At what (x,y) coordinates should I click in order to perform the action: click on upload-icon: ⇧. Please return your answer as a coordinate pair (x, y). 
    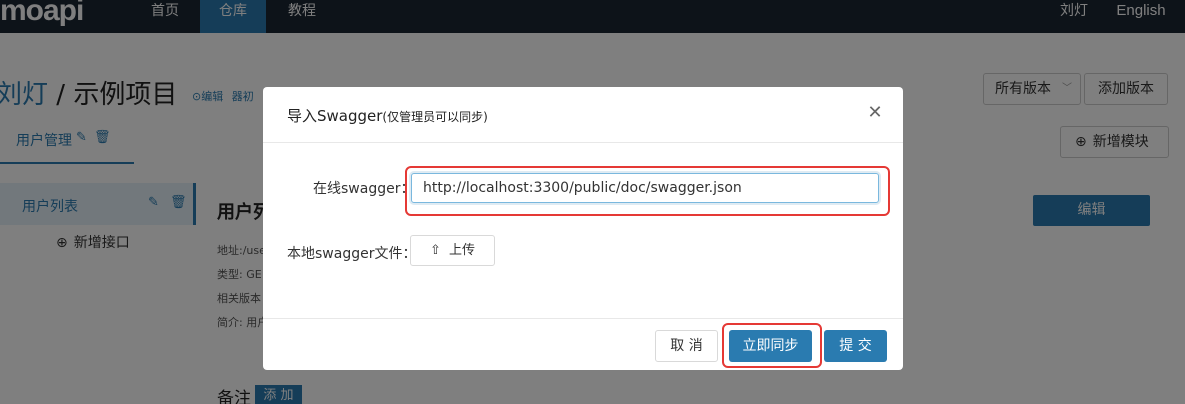
    Looking at the image, I should click on (435, 250).